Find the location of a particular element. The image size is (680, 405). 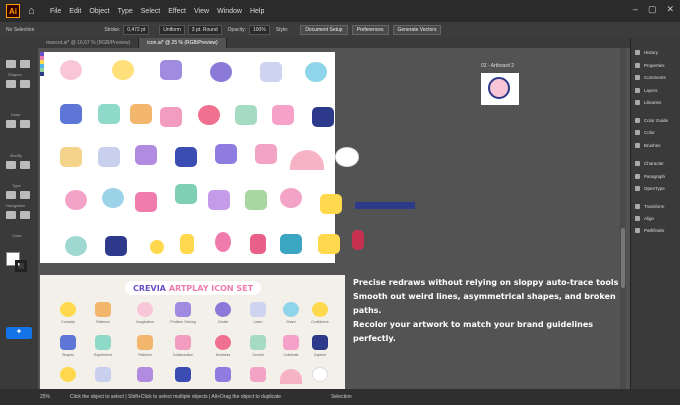

ellipse-tool-icon is located at coordinates (25, 84).